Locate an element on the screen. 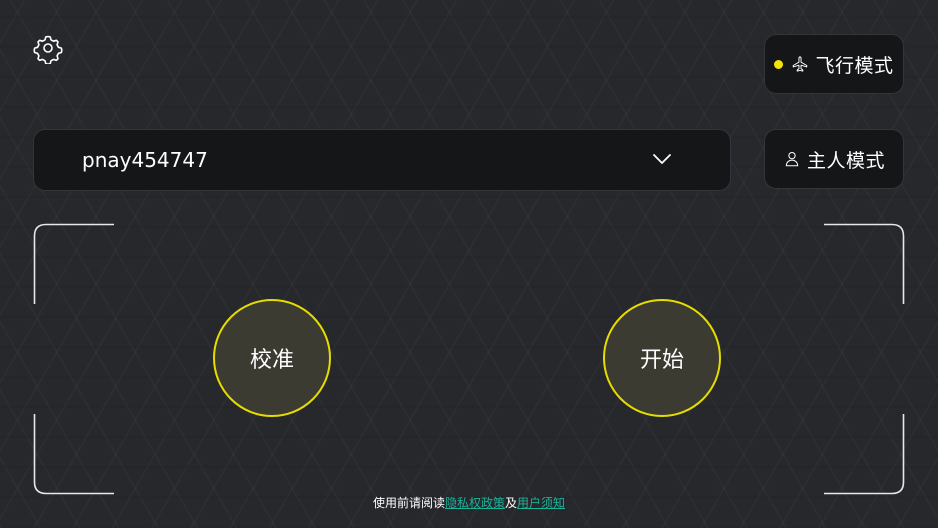 This screenshot has width=938, height=528. calibrate-label: 校准 is located at coordinates (271, 360).